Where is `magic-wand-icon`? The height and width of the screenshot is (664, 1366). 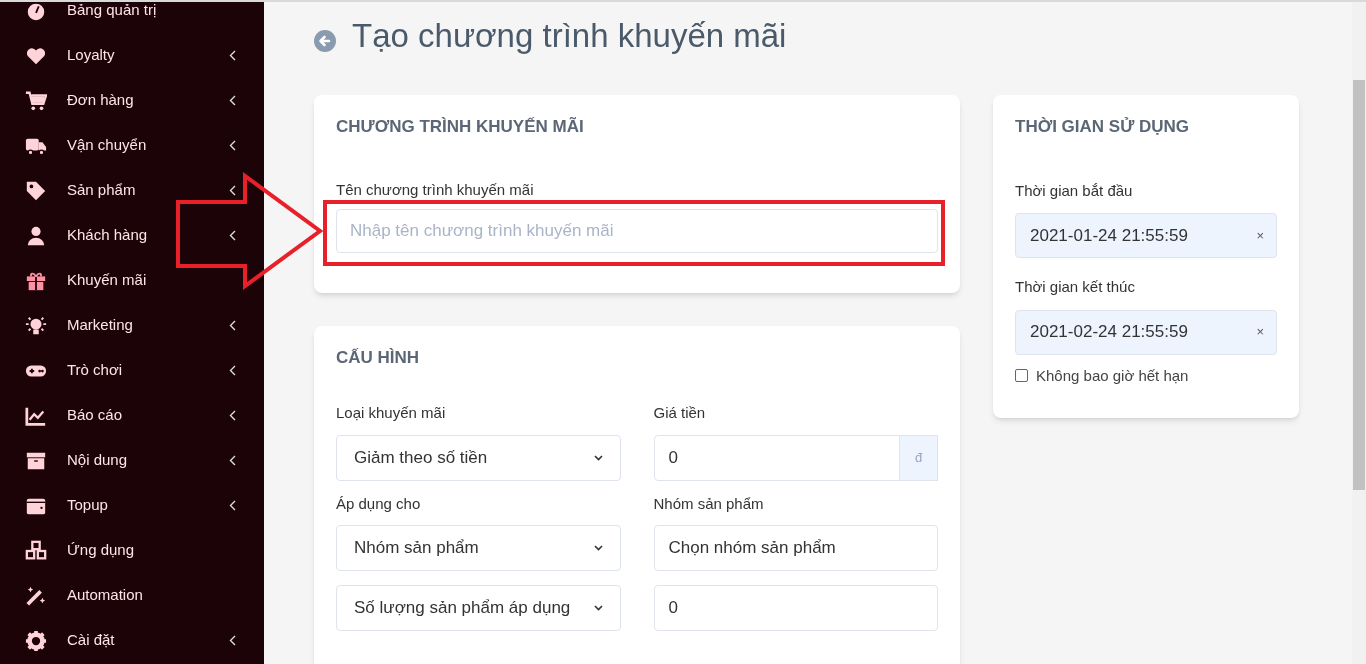
magic-wand-icon is located at coordinates (36, 595).